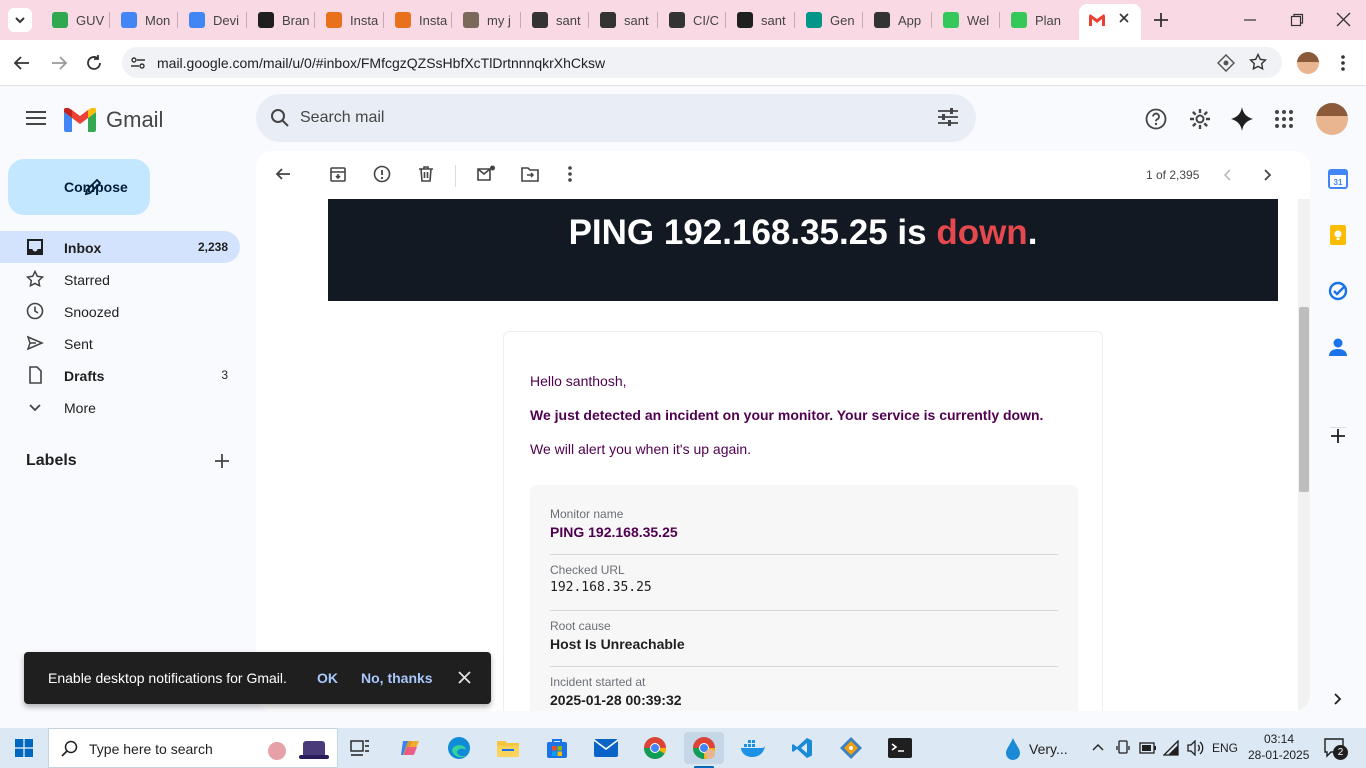 Image resolution: width=1366 pixels, height=768 pixels. I want to click on tab-3: Bran, so click(279, 20).